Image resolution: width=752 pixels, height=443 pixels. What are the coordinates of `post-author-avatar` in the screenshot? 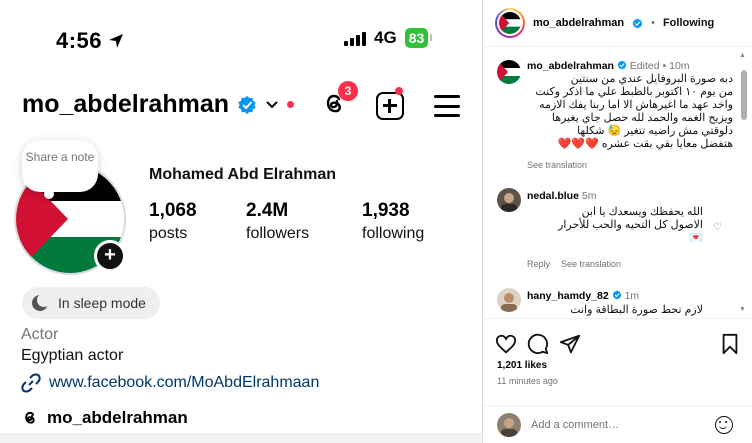 It's located at (510, 23).